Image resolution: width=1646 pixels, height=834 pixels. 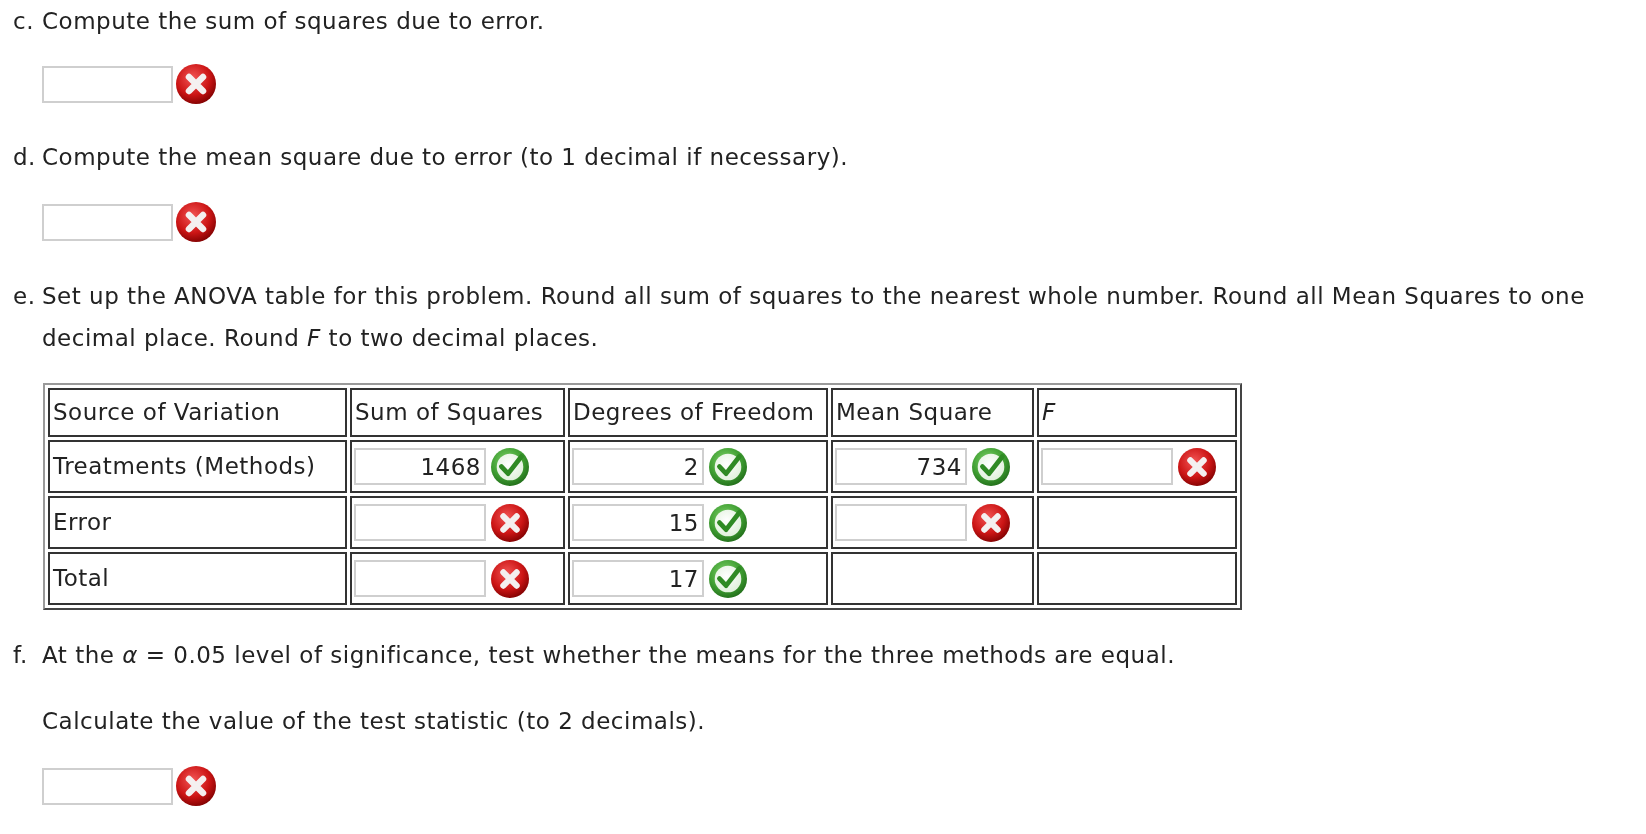 I want to click on answer-field: 2, so click(x=638, y=466).